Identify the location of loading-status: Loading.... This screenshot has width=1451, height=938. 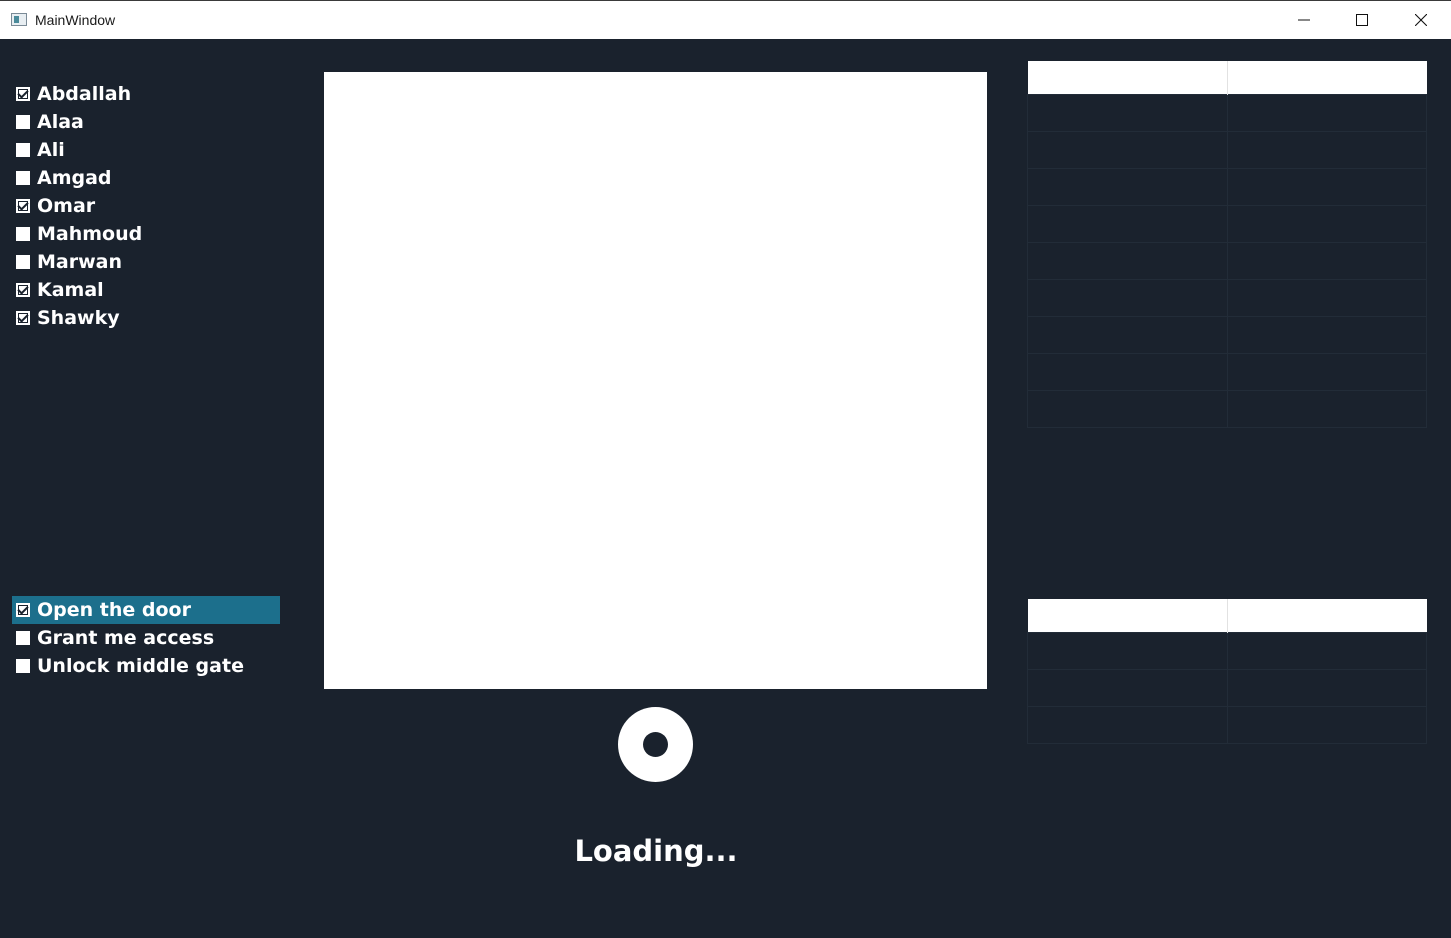
(656, 851).